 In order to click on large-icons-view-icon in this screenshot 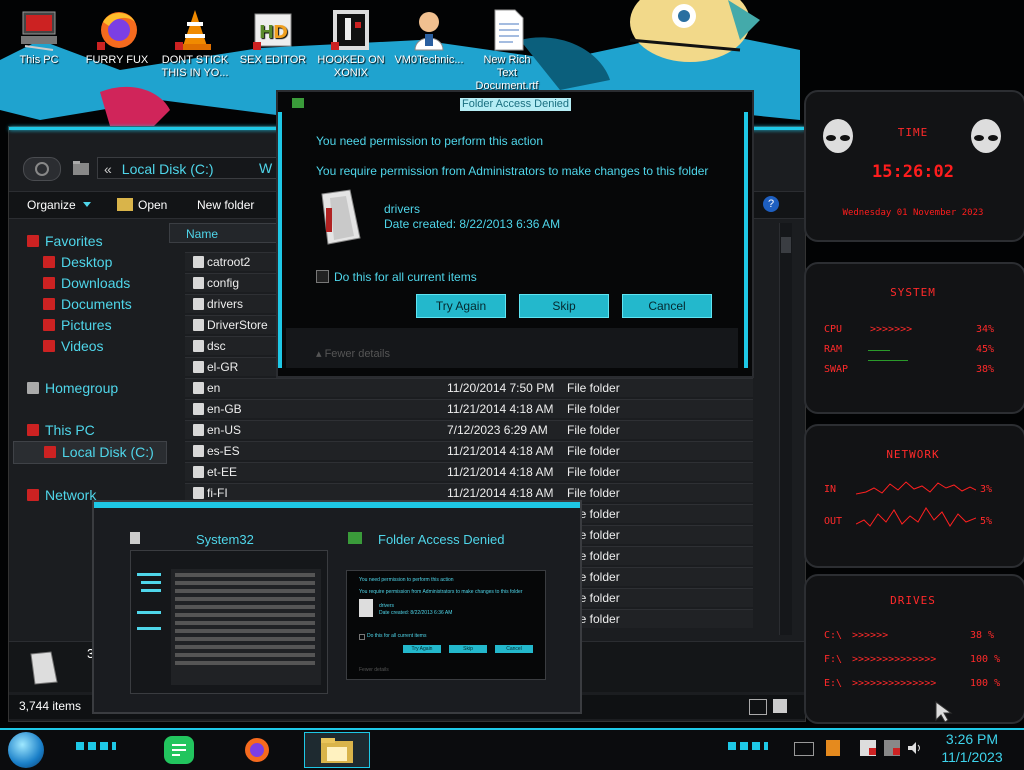, I will do `click(780, 706)`.